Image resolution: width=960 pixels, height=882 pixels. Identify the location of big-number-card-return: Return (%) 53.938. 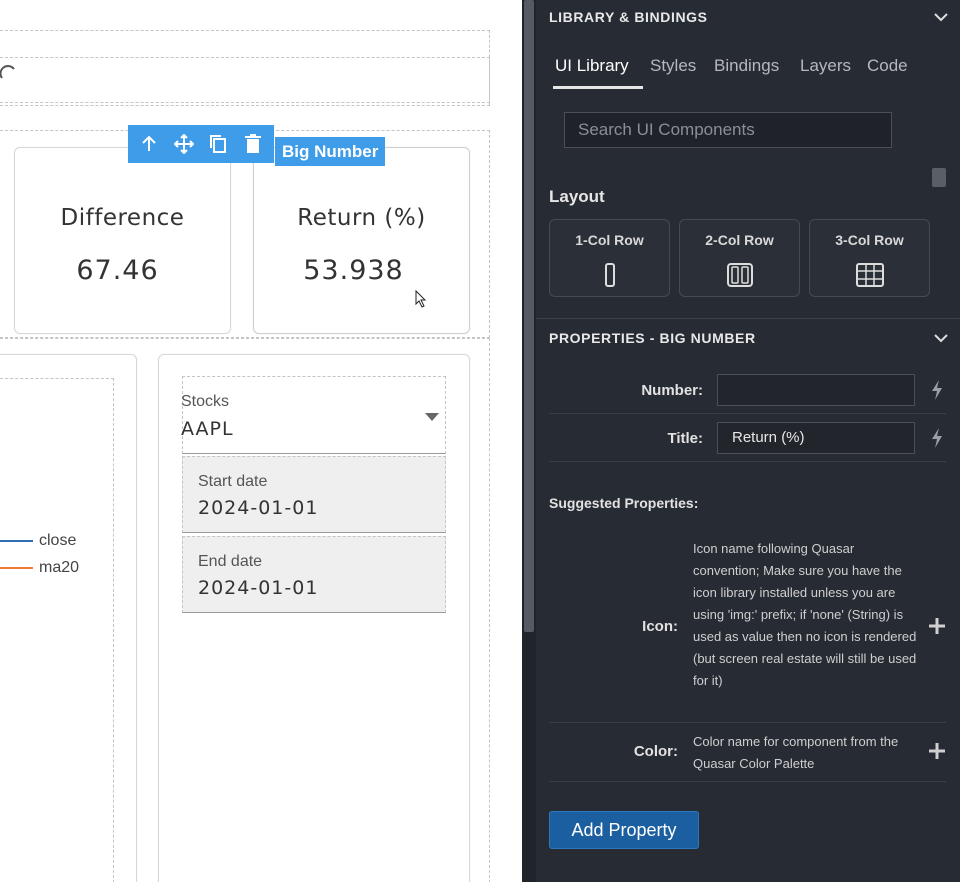
(361, 240).